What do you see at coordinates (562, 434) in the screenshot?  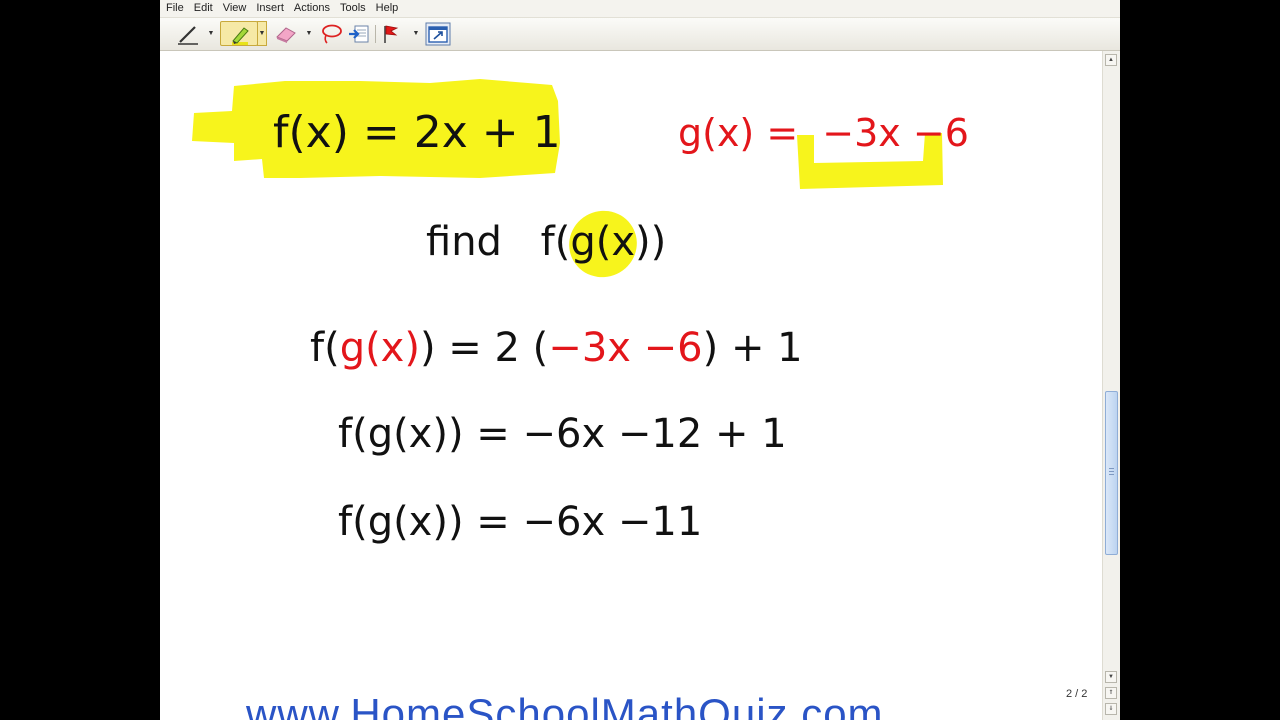 I see `step-2: f(g(x)) = −6x −12 + 1` at bounding box center [562, 434].